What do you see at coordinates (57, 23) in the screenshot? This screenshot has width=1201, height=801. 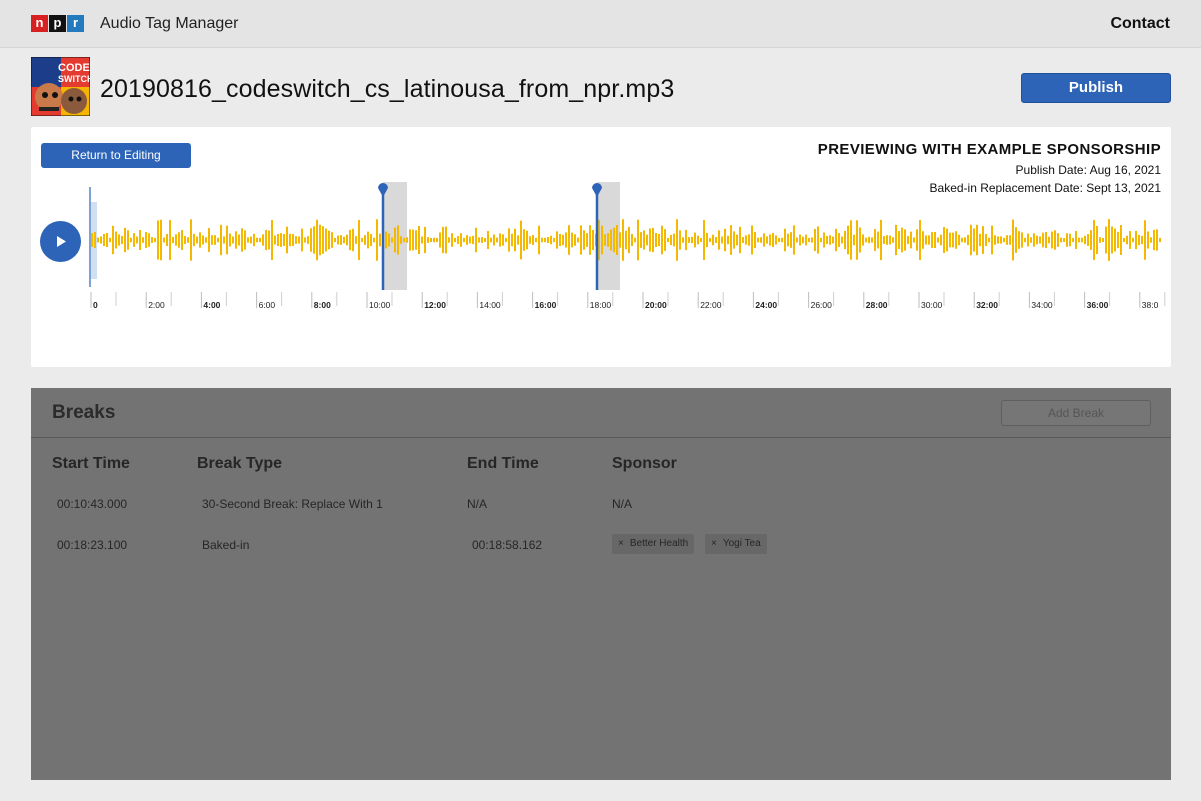 I see `npr-logo: n p r` at bounding box center [57, 23].